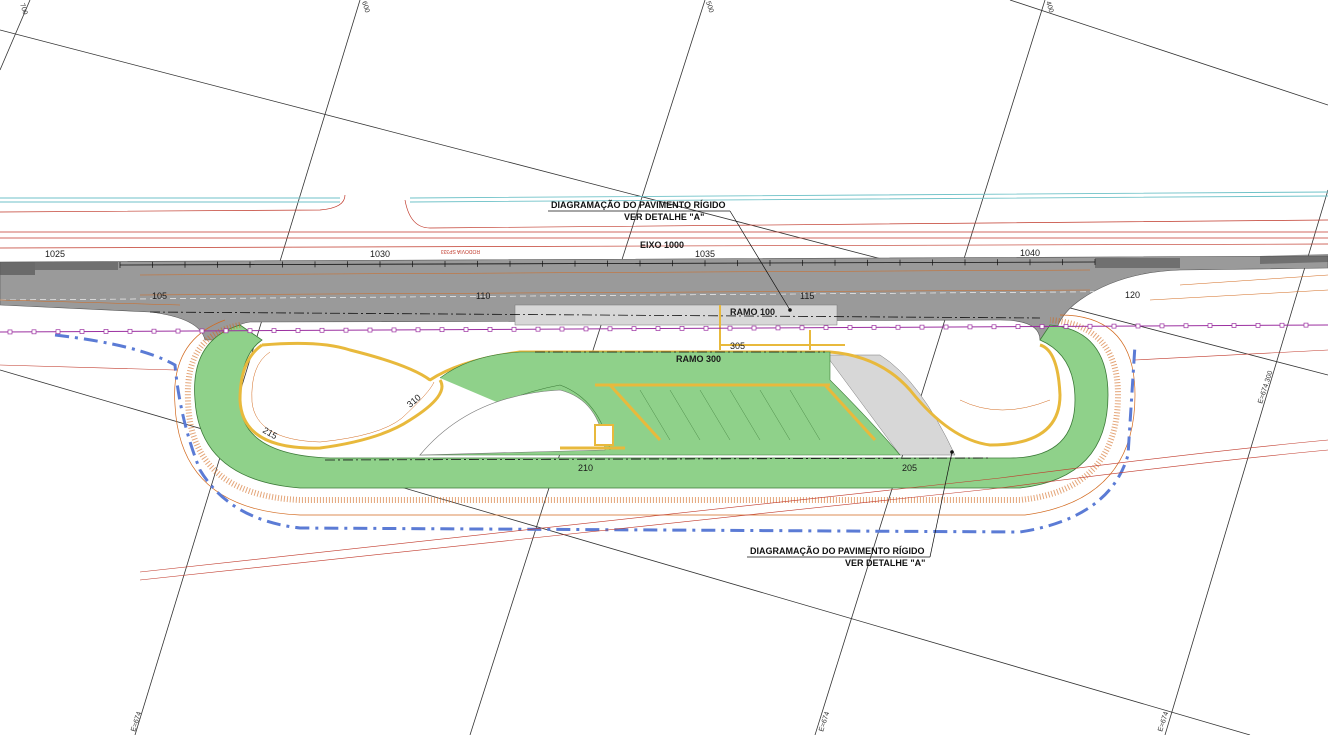 Image resolution: width=1328 pixels, height=735 pixels. I want to click on grid-label: 500, so click(709, 6).